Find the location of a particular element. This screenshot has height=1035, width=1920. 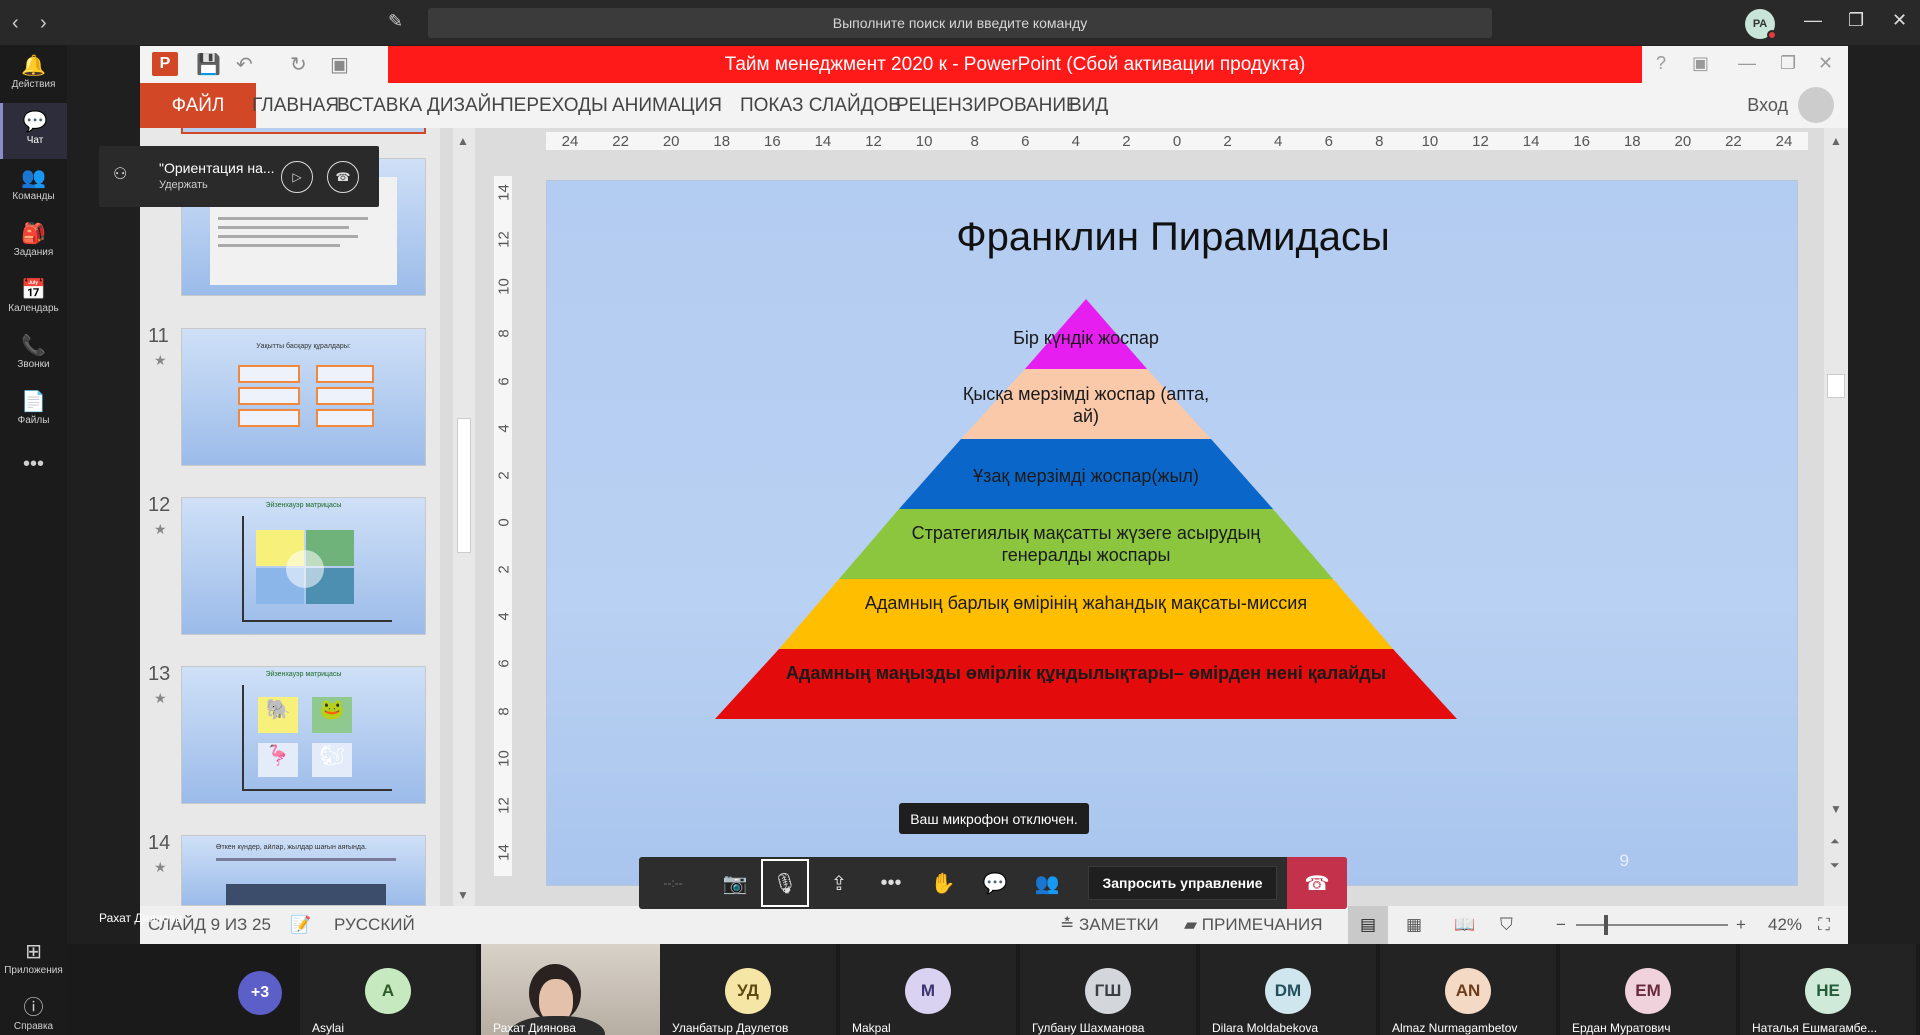

slide-vertical-scrollbar: ▲ ▼ ⏶ ⏷ is located at coordinates (1836, 517).